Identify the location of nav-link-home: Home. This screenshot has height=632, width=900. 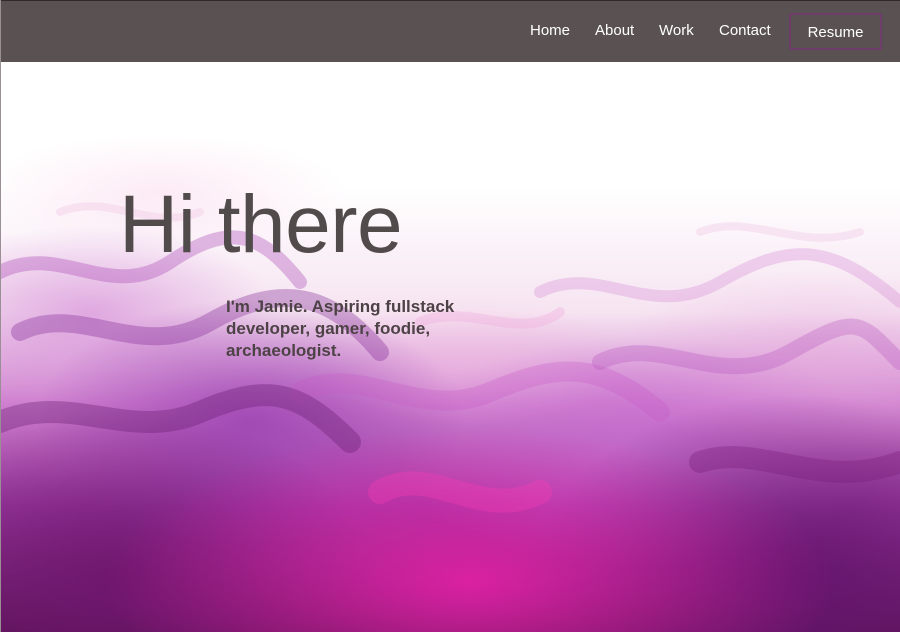
(550, 31).